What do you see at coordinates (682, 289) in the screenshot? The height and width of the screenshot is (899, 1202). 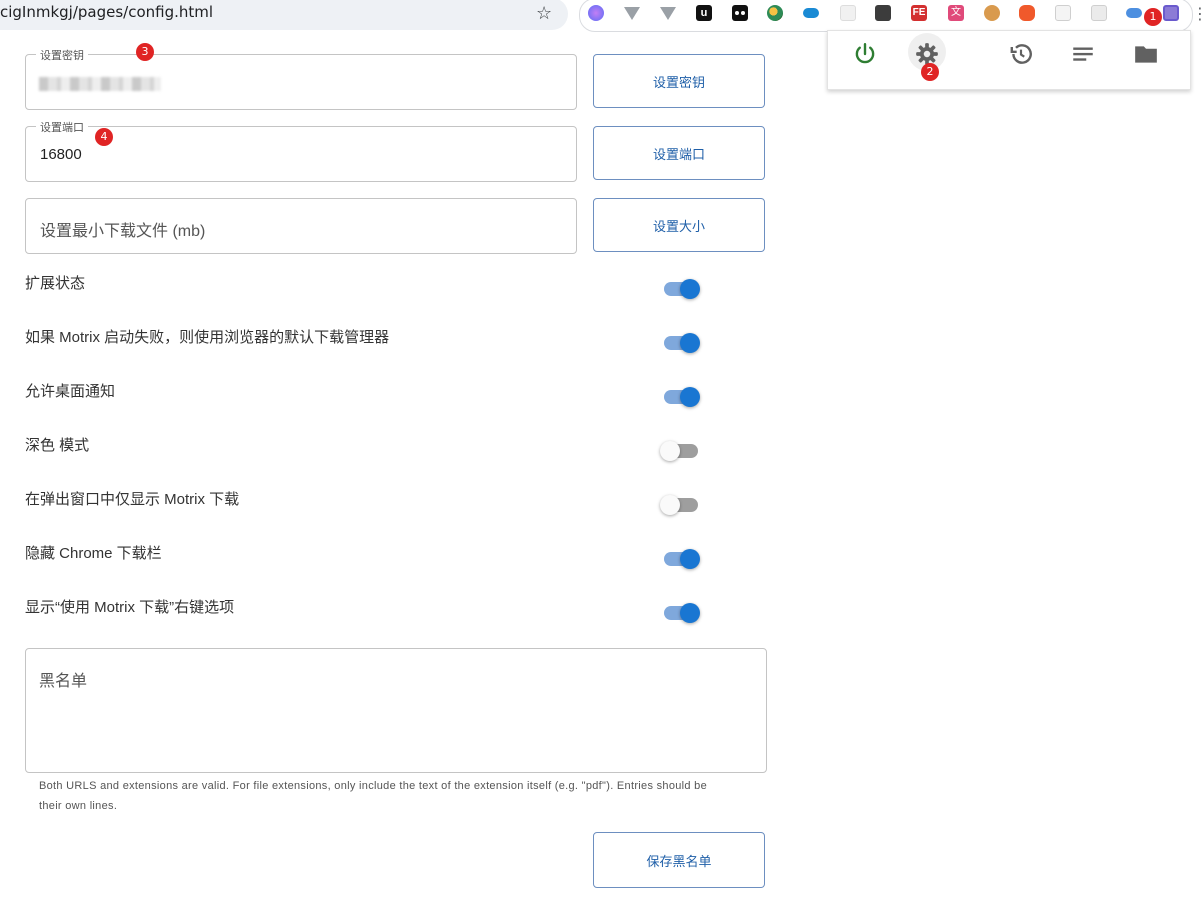 I see `toggle-extension-status` at bounding box center [682, 289].